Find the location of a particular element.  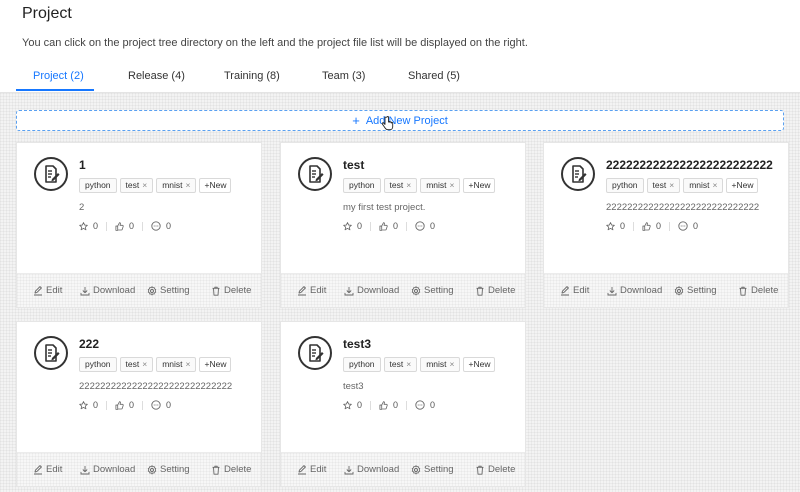

add-new-project-button: + Add New Project is located at coordinates (400, 120).